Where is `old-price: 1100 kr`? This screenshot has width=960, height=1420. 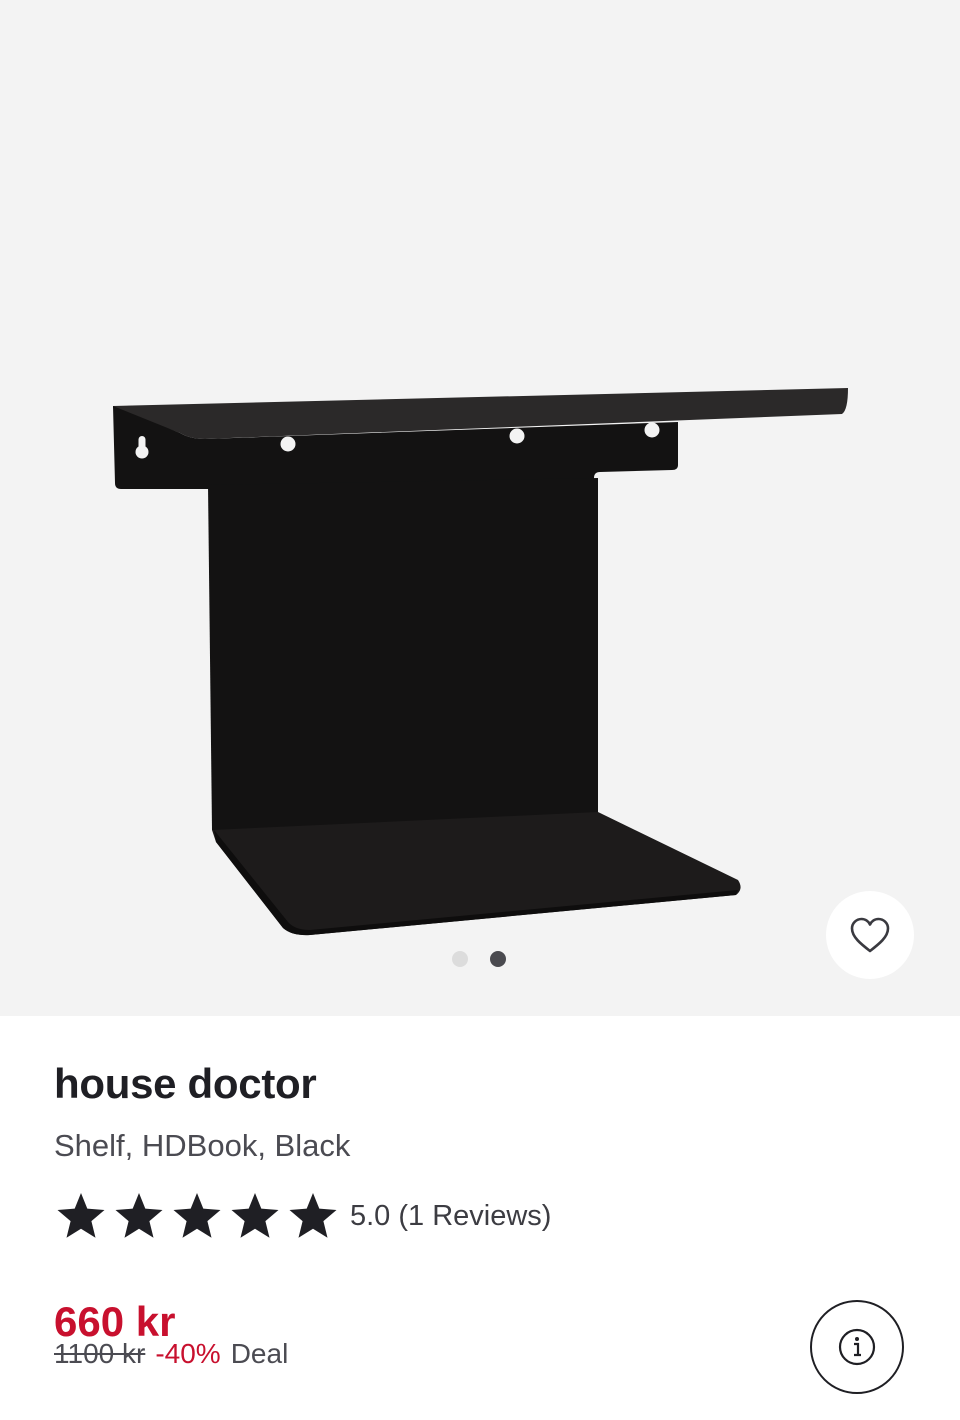 old-price: 1100 kr is located at coordinates (100, 1353).